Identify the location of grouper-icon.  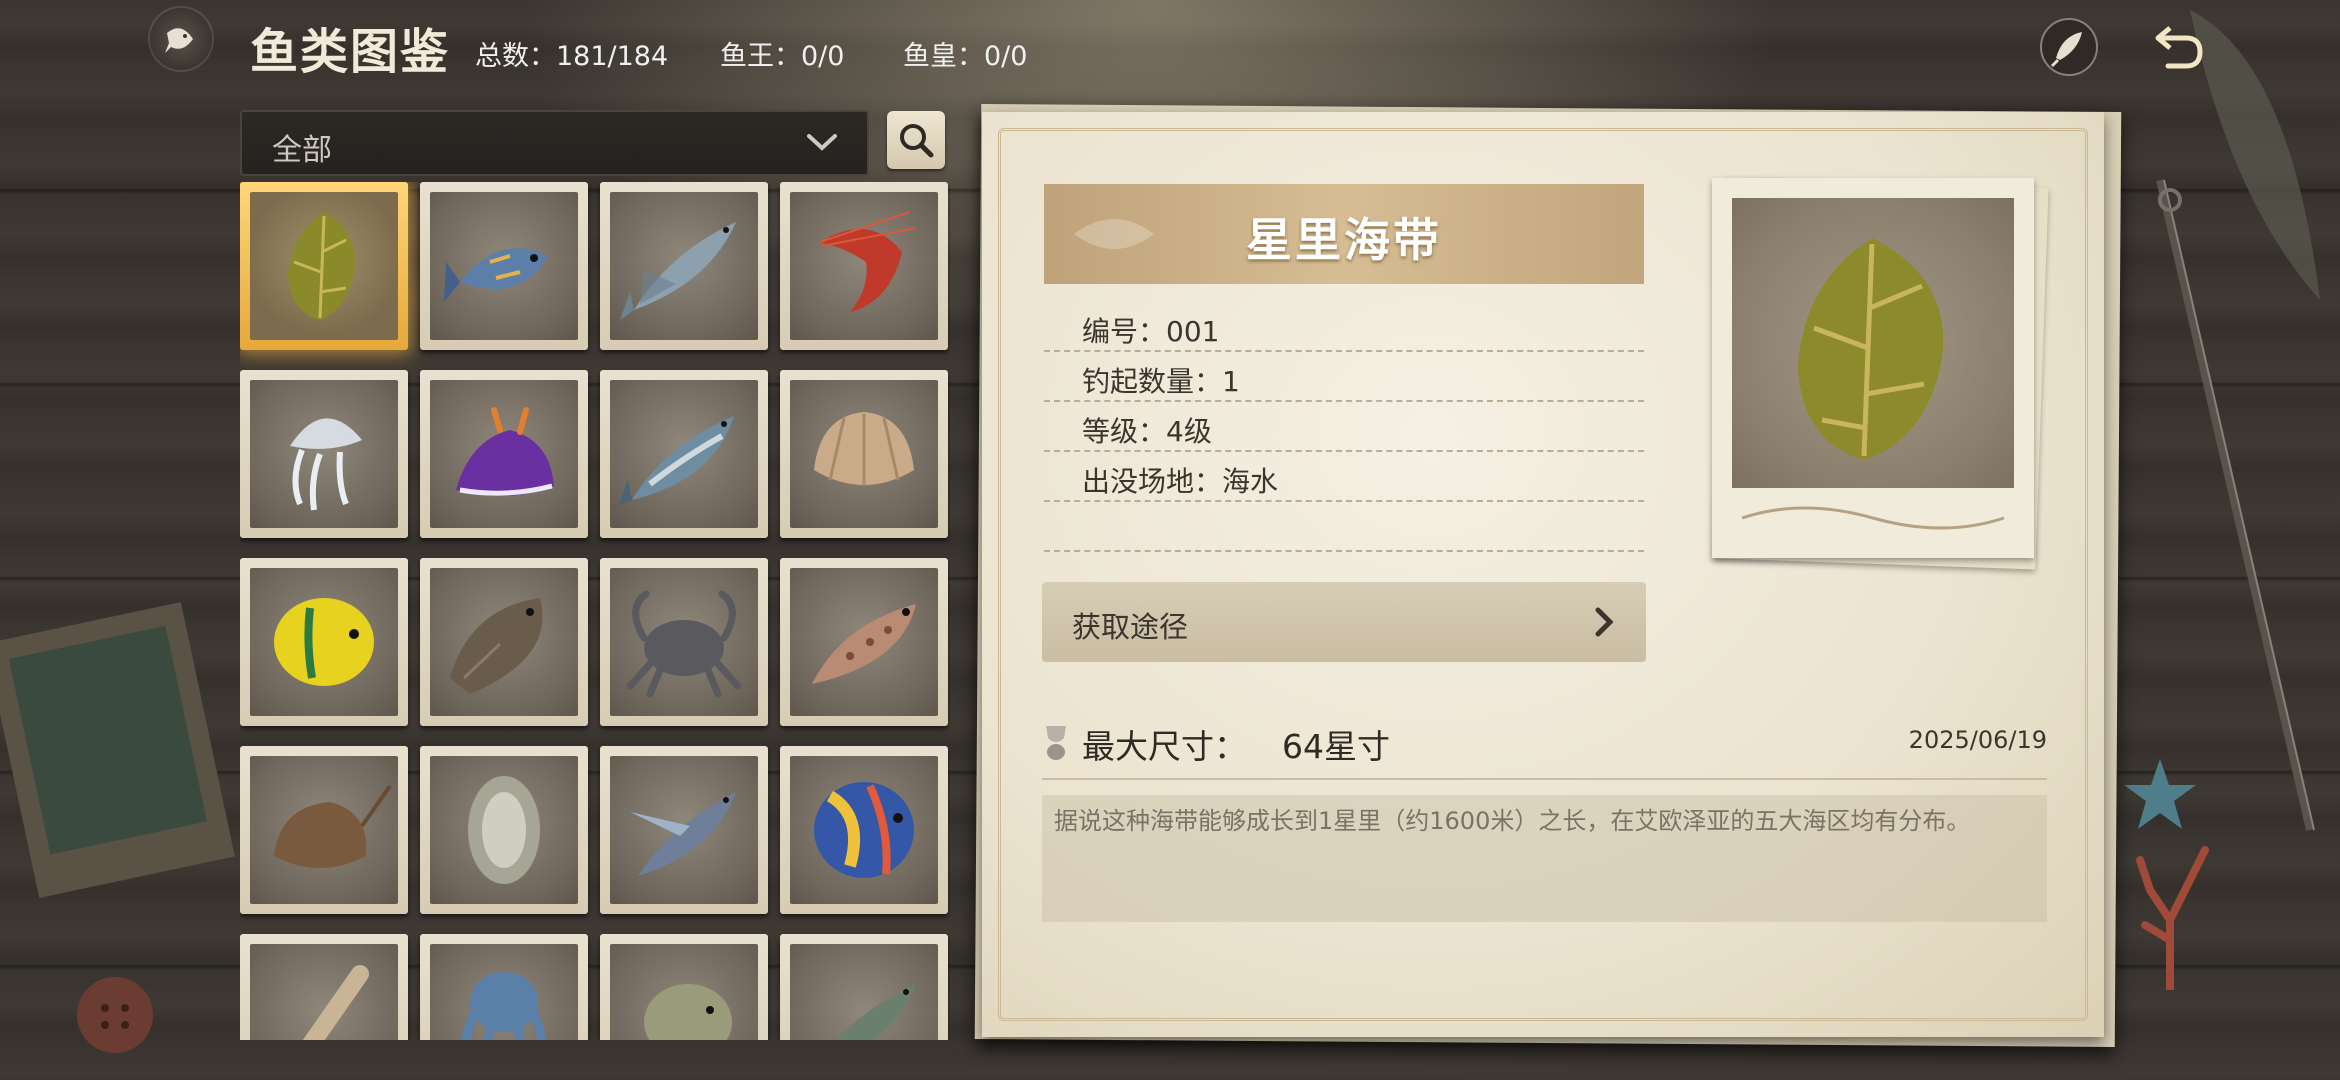
(864, 644).